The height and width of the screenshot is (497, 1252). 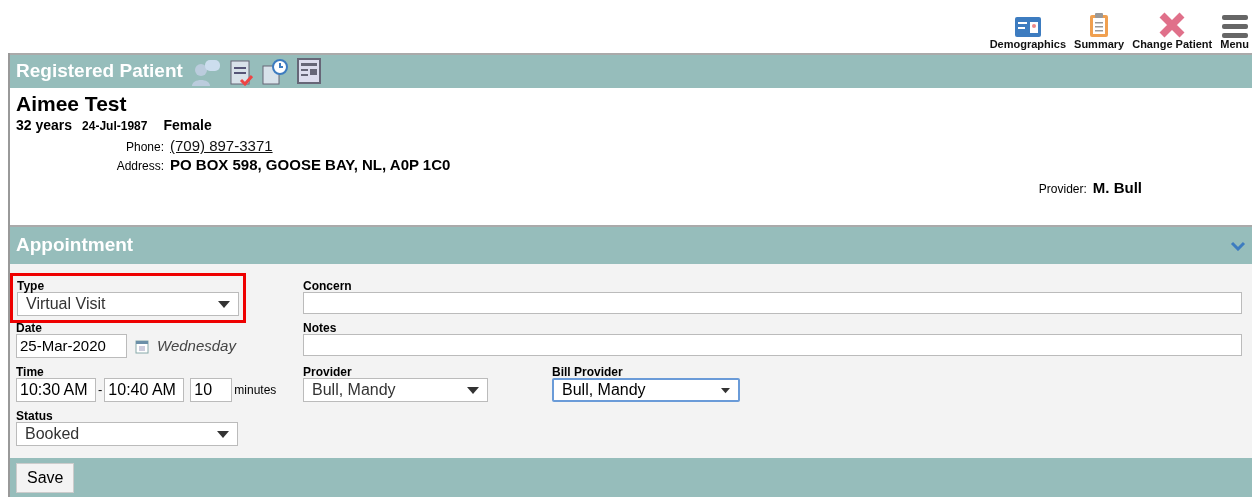 I want to click on clipboard-icon, so click(x=1099, y=24).